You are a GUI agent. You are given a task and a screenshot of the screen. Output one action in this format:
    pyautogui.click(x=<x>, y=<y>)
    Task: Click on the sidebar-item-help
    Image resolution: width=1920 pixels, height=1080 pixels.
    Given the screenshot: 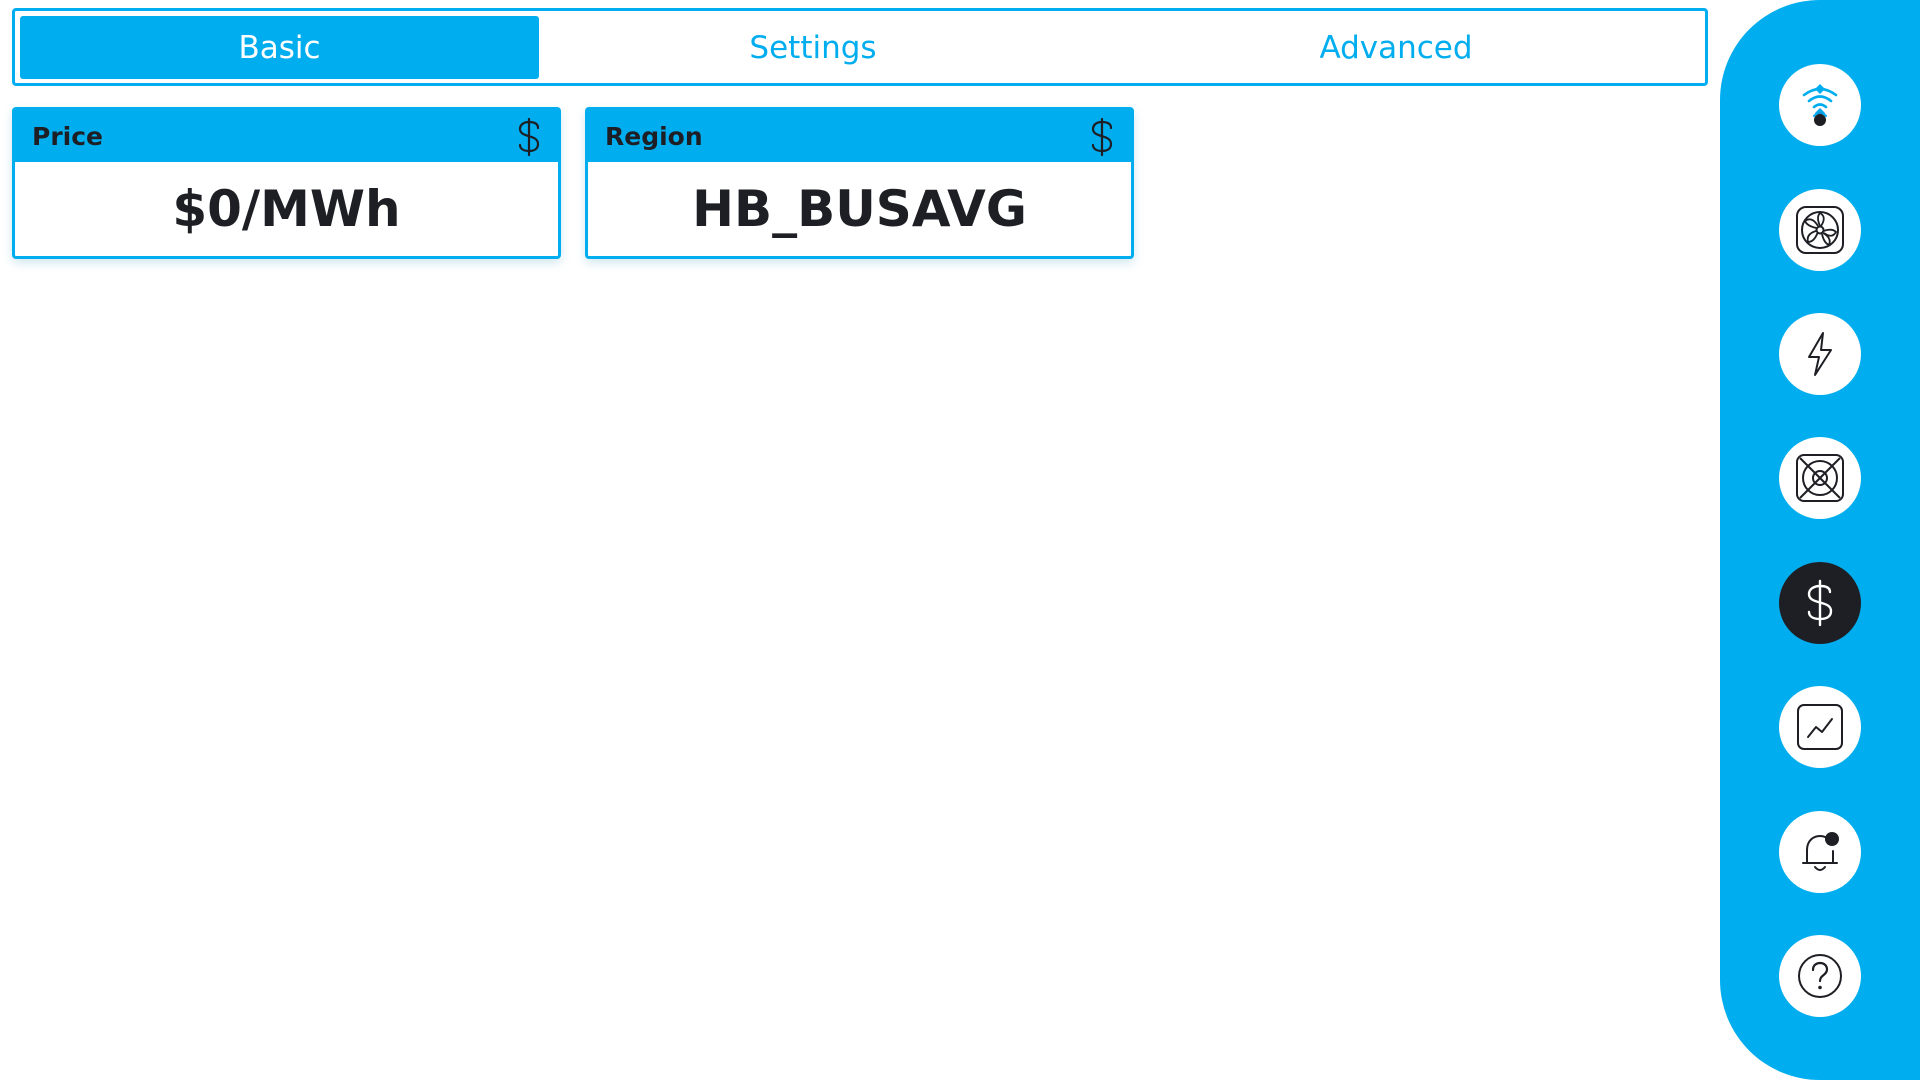 What is the action you would take?
    pyautogui.click(x=1820, y=976)
    